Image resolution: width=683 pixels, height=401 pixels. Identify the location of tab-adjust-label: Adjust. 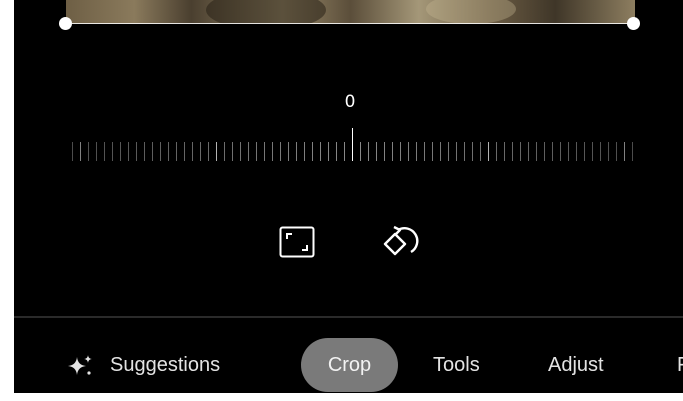
(576, 364).